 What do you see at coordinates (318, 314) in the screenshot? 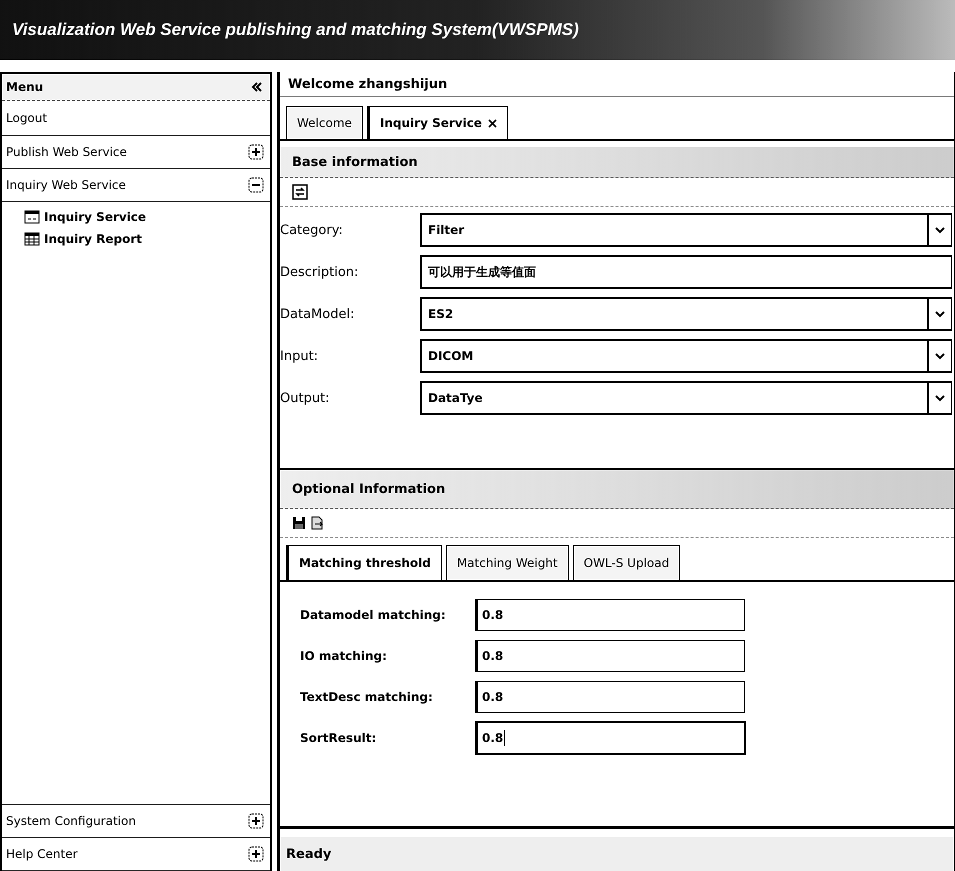
I see `field-label: DataModel:` at bounding box center [318, 314].